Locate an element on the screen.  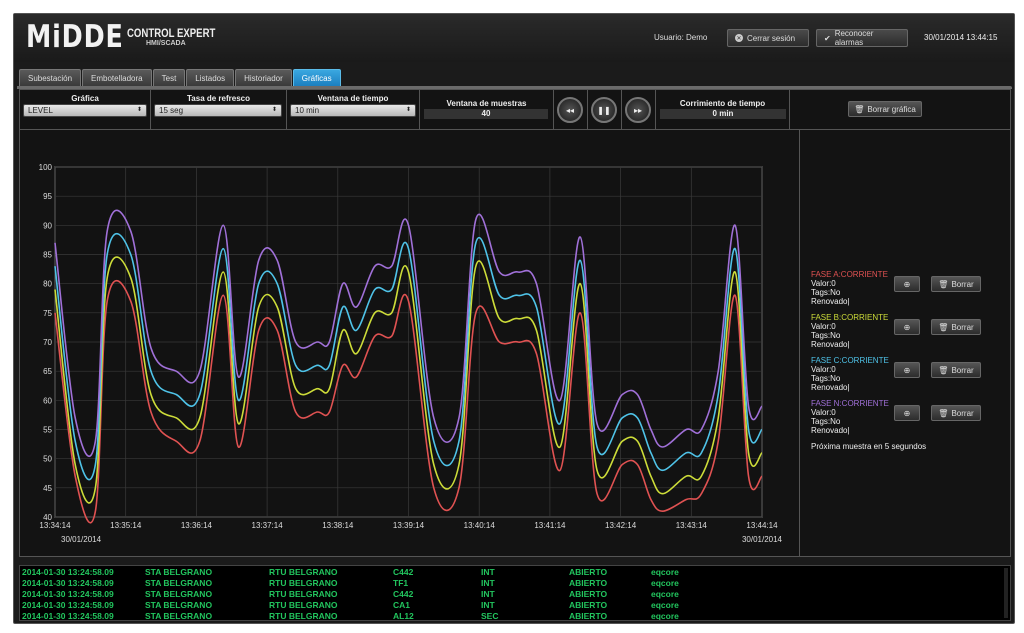
x-date-right: 30/01/2014 is located at coordinates (762, 539).